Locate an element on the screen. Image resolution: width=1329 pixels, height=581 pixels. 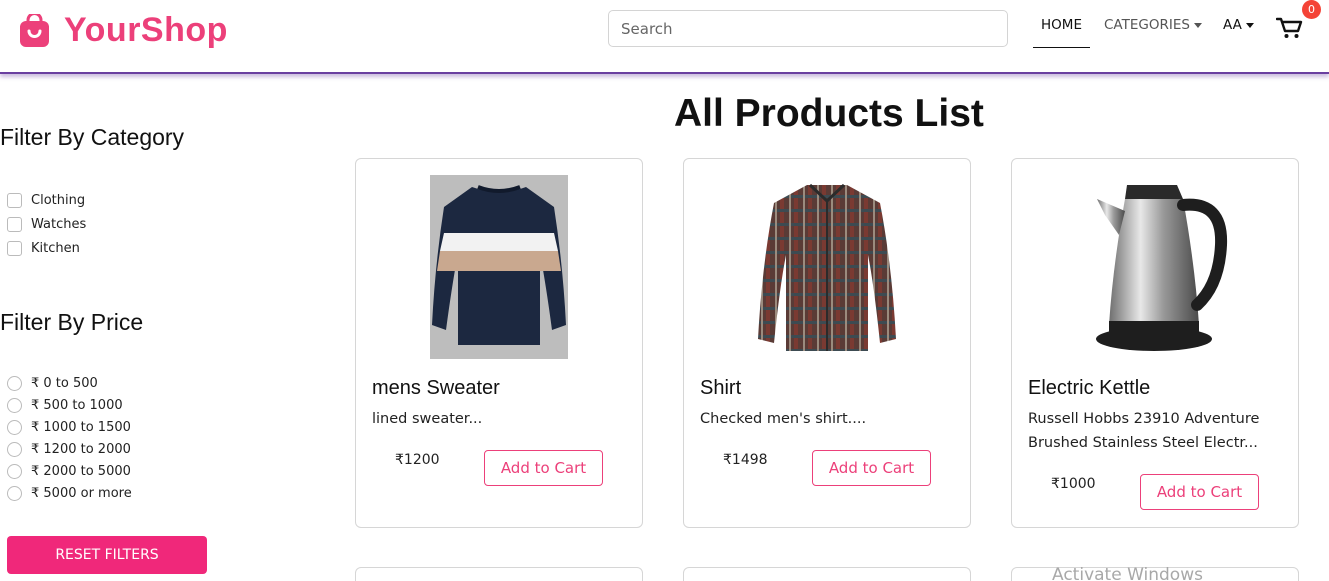
reset-filters-button: RESET FILTERS is located at coordinates (107, 555).